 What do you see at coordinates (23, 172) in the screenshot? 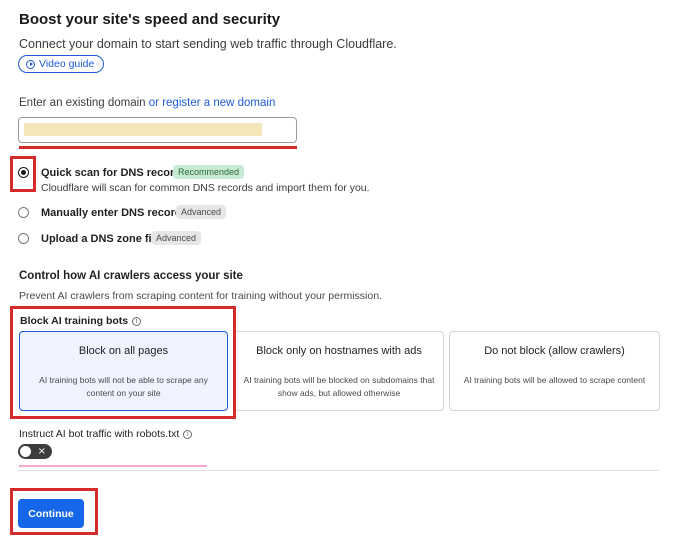
I see `radio-quick-scan` at bounding box center [23, 172].